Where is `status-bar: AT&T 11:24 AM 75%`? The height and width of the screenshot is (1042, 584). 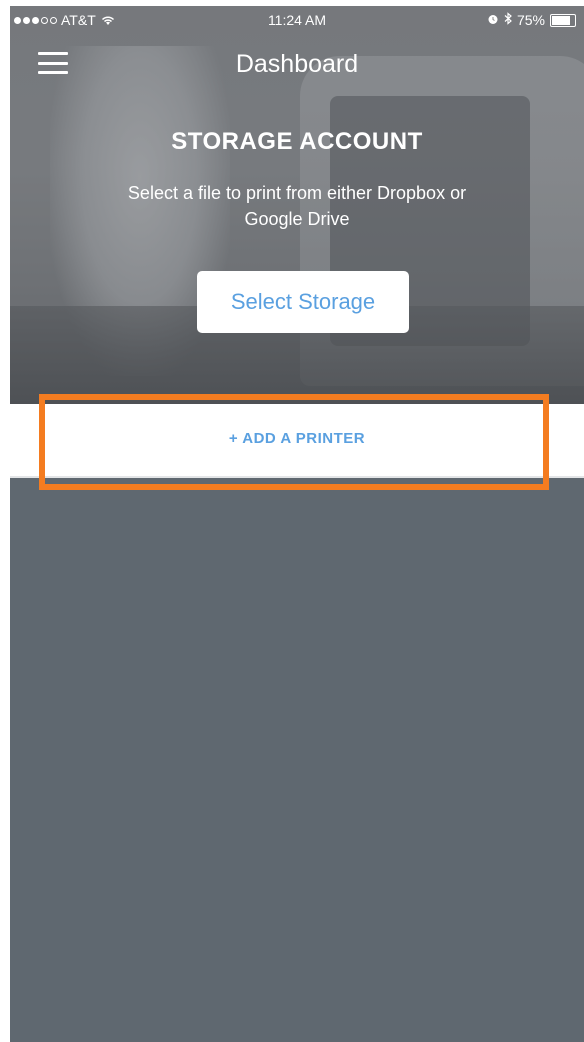
status-bar: AT&T 11:24 AM 75% is located at coordinates (297, 20).